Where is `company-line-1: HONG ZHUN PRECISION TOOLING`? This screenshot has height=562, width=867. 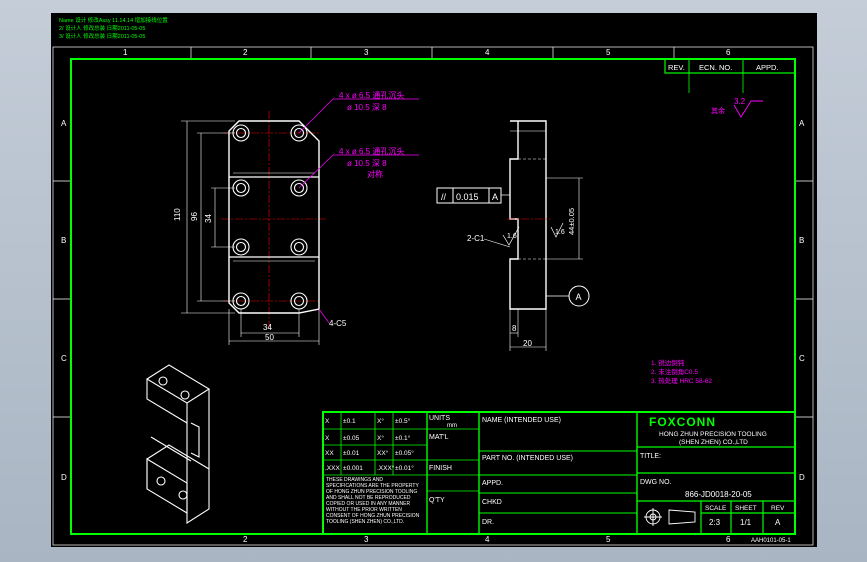
company-line-1: HONG ZHUN PRECISION TOOLING is located at coordinates (713, 434).